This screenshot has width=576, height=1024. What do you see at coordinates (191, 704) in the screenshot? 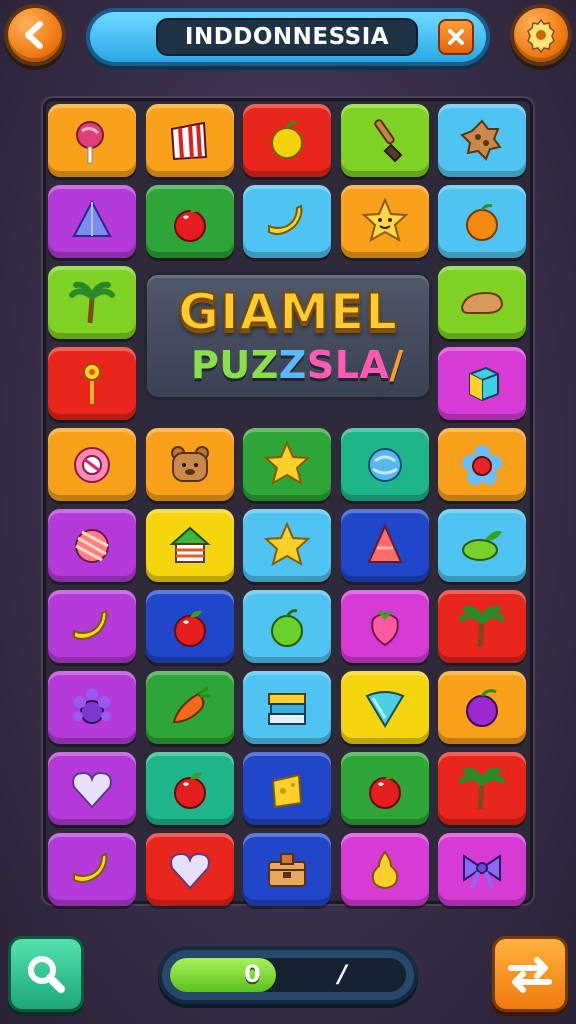
I see `carrot-icon` at bounding box center [191, 704].